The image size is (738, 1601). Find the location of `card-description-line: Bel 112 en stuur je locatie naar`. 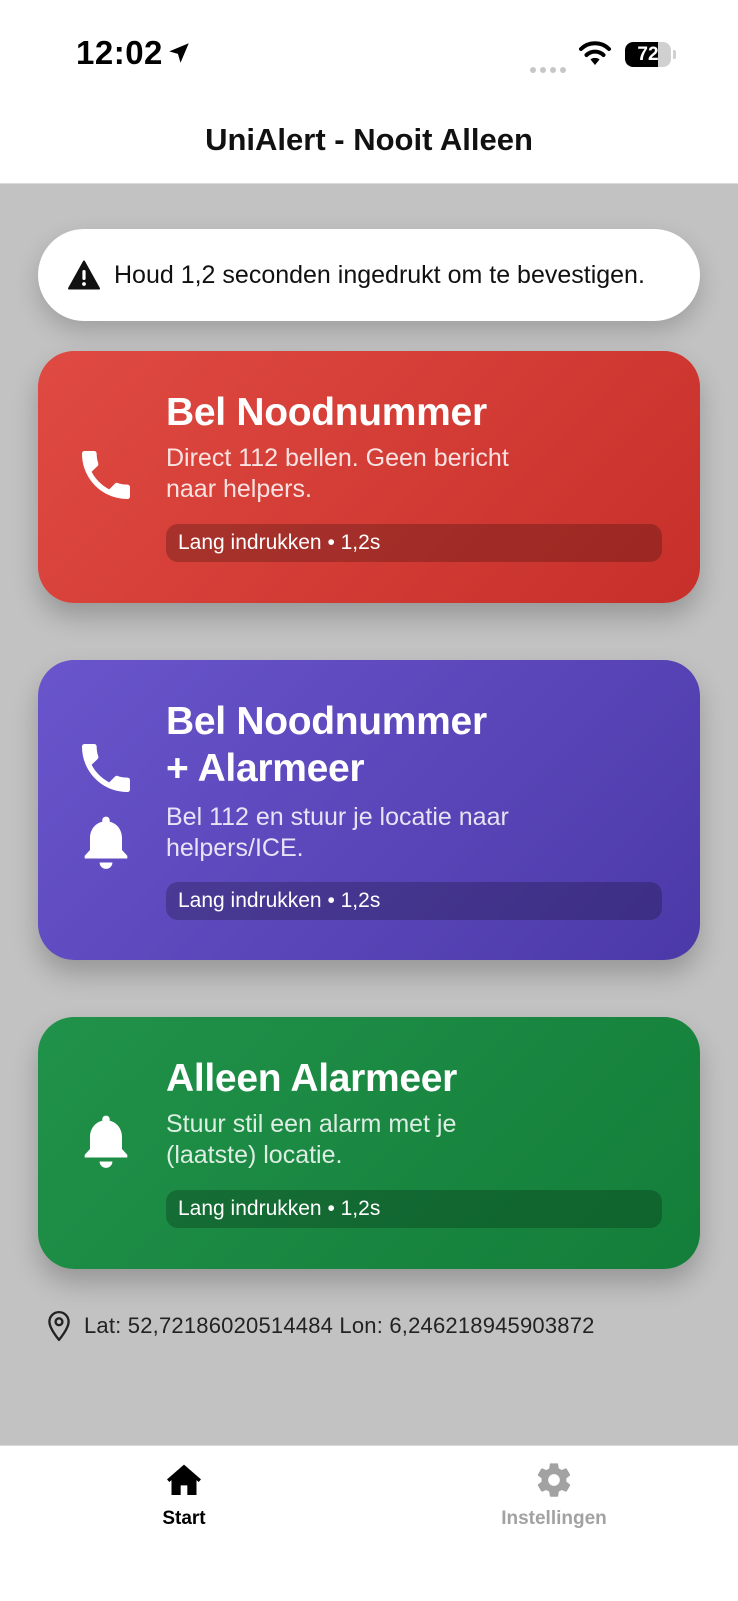

card-description-line: Bel 112 en stuur je locatie naar is located at coordinates (337, 817).